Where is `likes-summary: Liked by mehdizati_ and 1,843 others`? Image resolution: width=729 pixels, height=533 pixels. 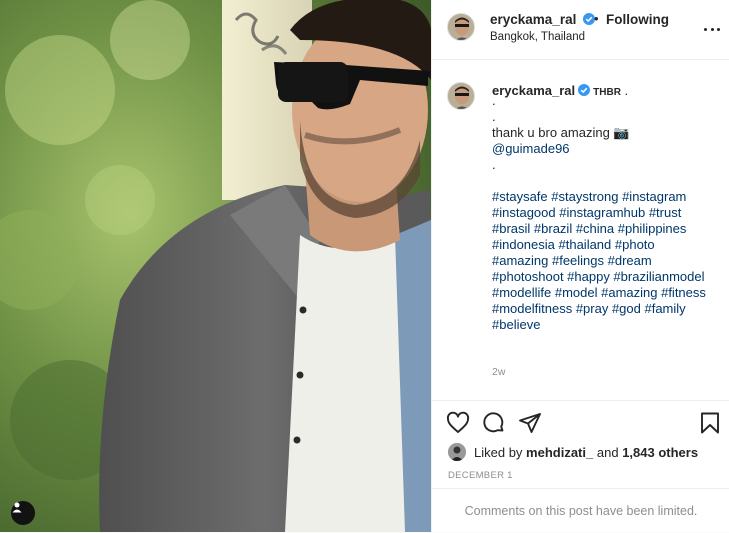 likes-summary: Liked by mehdizati_ and 1,843 others is located at coordinates (573, 452).